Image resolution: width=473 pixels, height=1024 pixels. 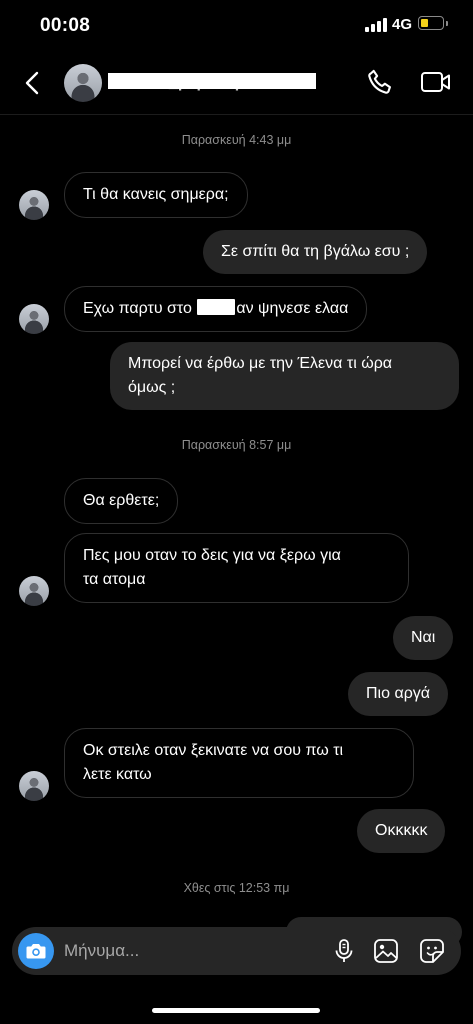 I want to click on incoming-message: Θα ερθετε;, so click(x=121, y=501).